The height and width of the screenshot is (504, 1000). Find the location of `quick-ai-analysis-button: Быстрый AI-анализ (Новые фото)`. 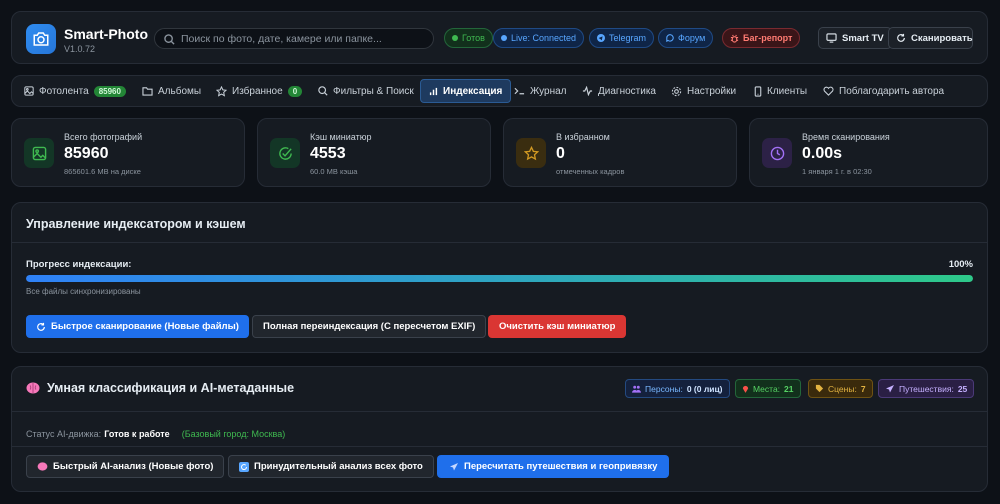

quick-ai-analysis-button: Быстрый AI-анализ (Новые фото) is located at coordinates (125, 466).